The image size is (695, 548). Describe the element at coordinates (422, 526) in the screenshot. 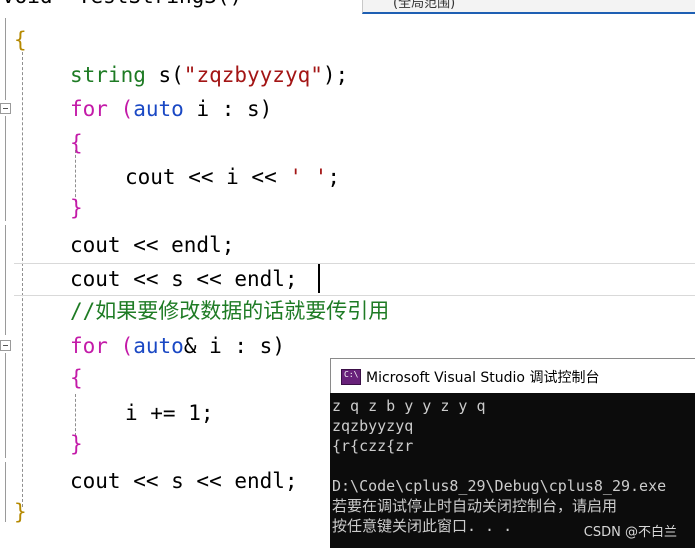

I see `console-line: 按任意键关闭此窗口. . .` at that location.